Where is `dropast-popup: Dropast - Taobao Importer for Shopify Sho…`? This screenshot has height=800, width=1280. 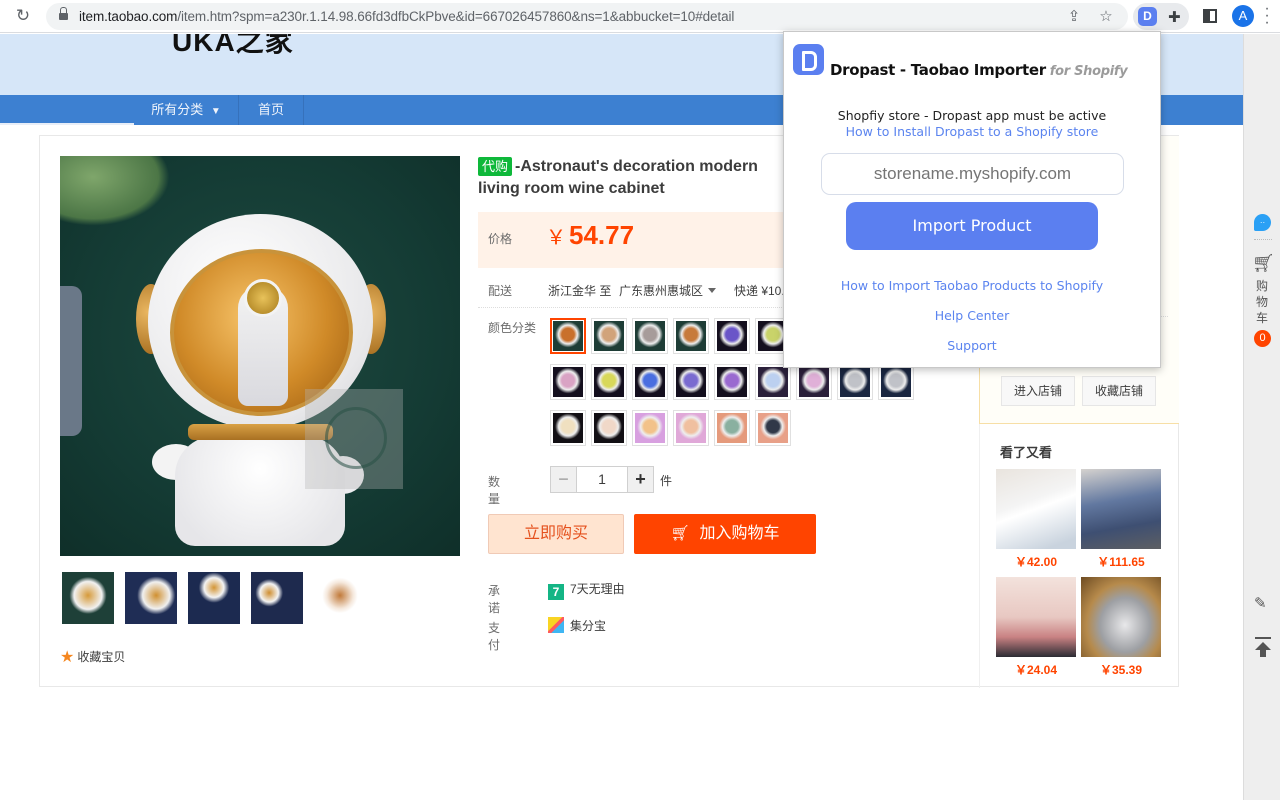 dropast-popup: Dropast - Taobao Importer for Shopify Sho… is located at coordinates (972, 199).